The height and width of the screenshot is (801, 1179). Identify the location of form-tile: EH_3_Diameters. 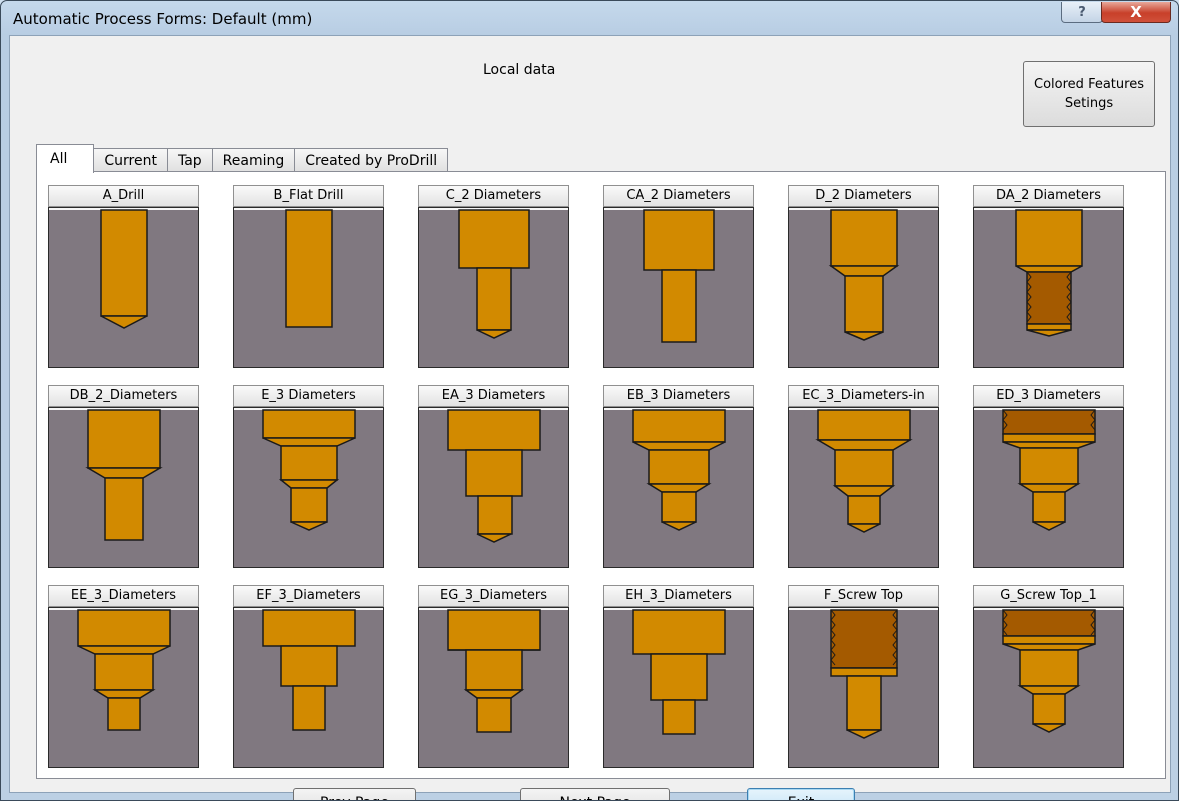
(678, 676).